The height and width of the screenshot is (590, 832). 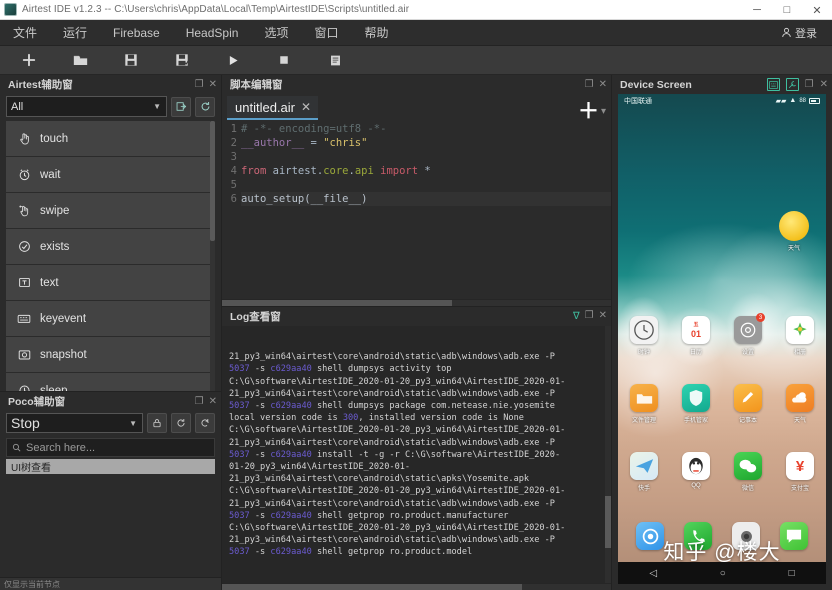 I want to click on nav-back-icon: ◁, so click(x=653, y=573).